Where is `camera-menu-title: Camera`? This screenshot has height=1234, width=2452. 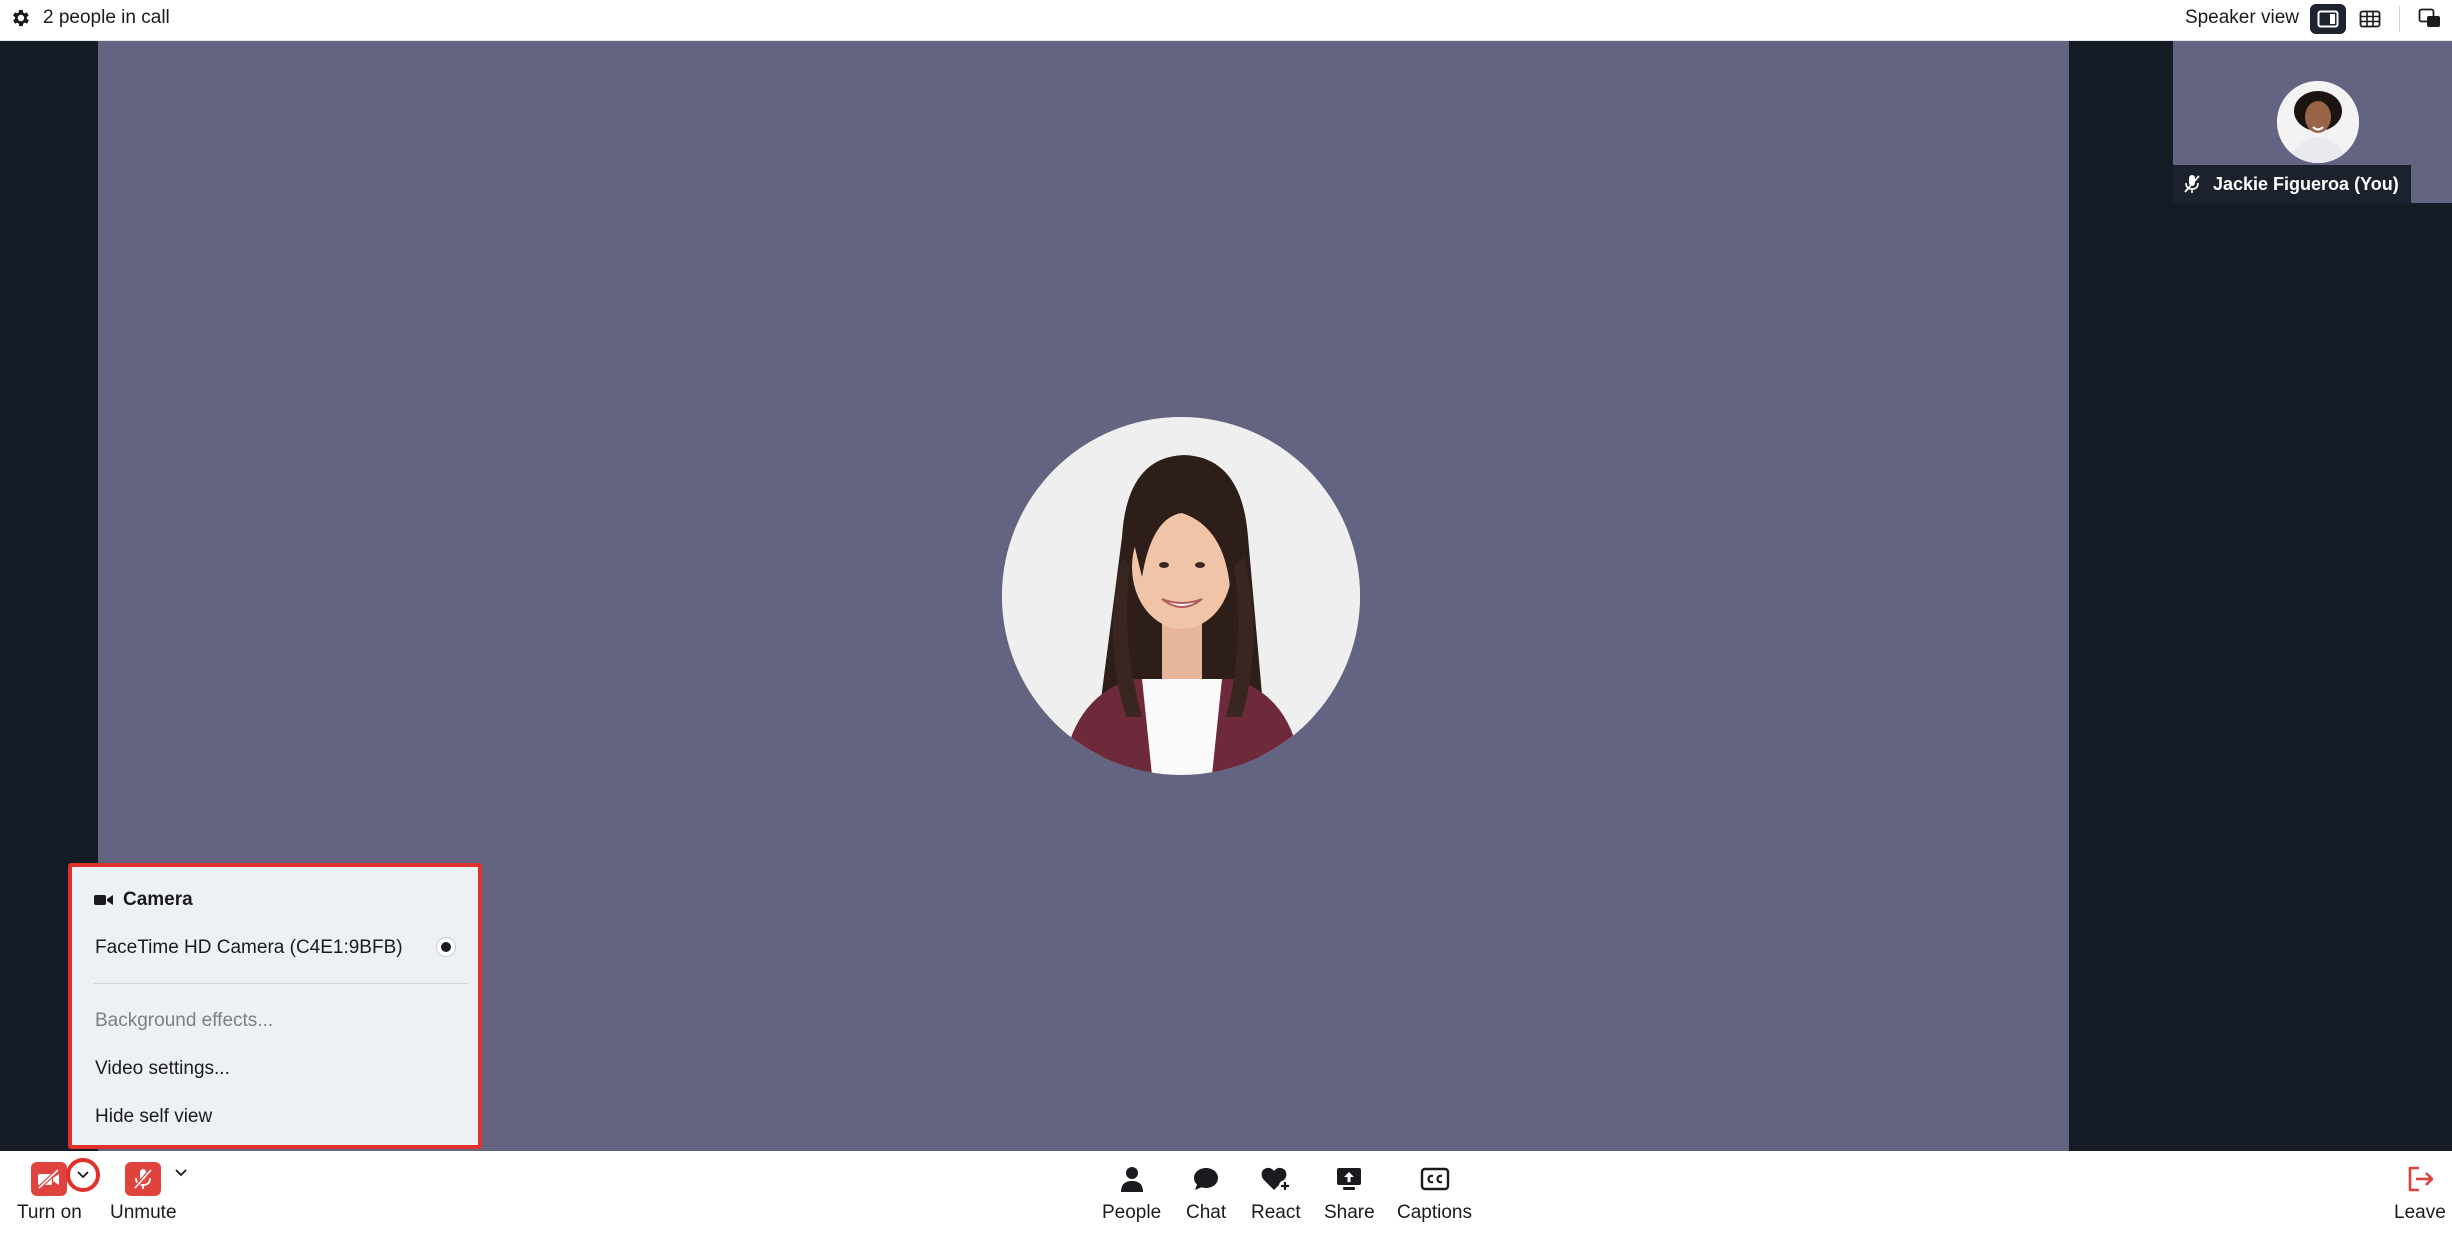 camera-menu-title: Camera is located at coordinates (158, 899).